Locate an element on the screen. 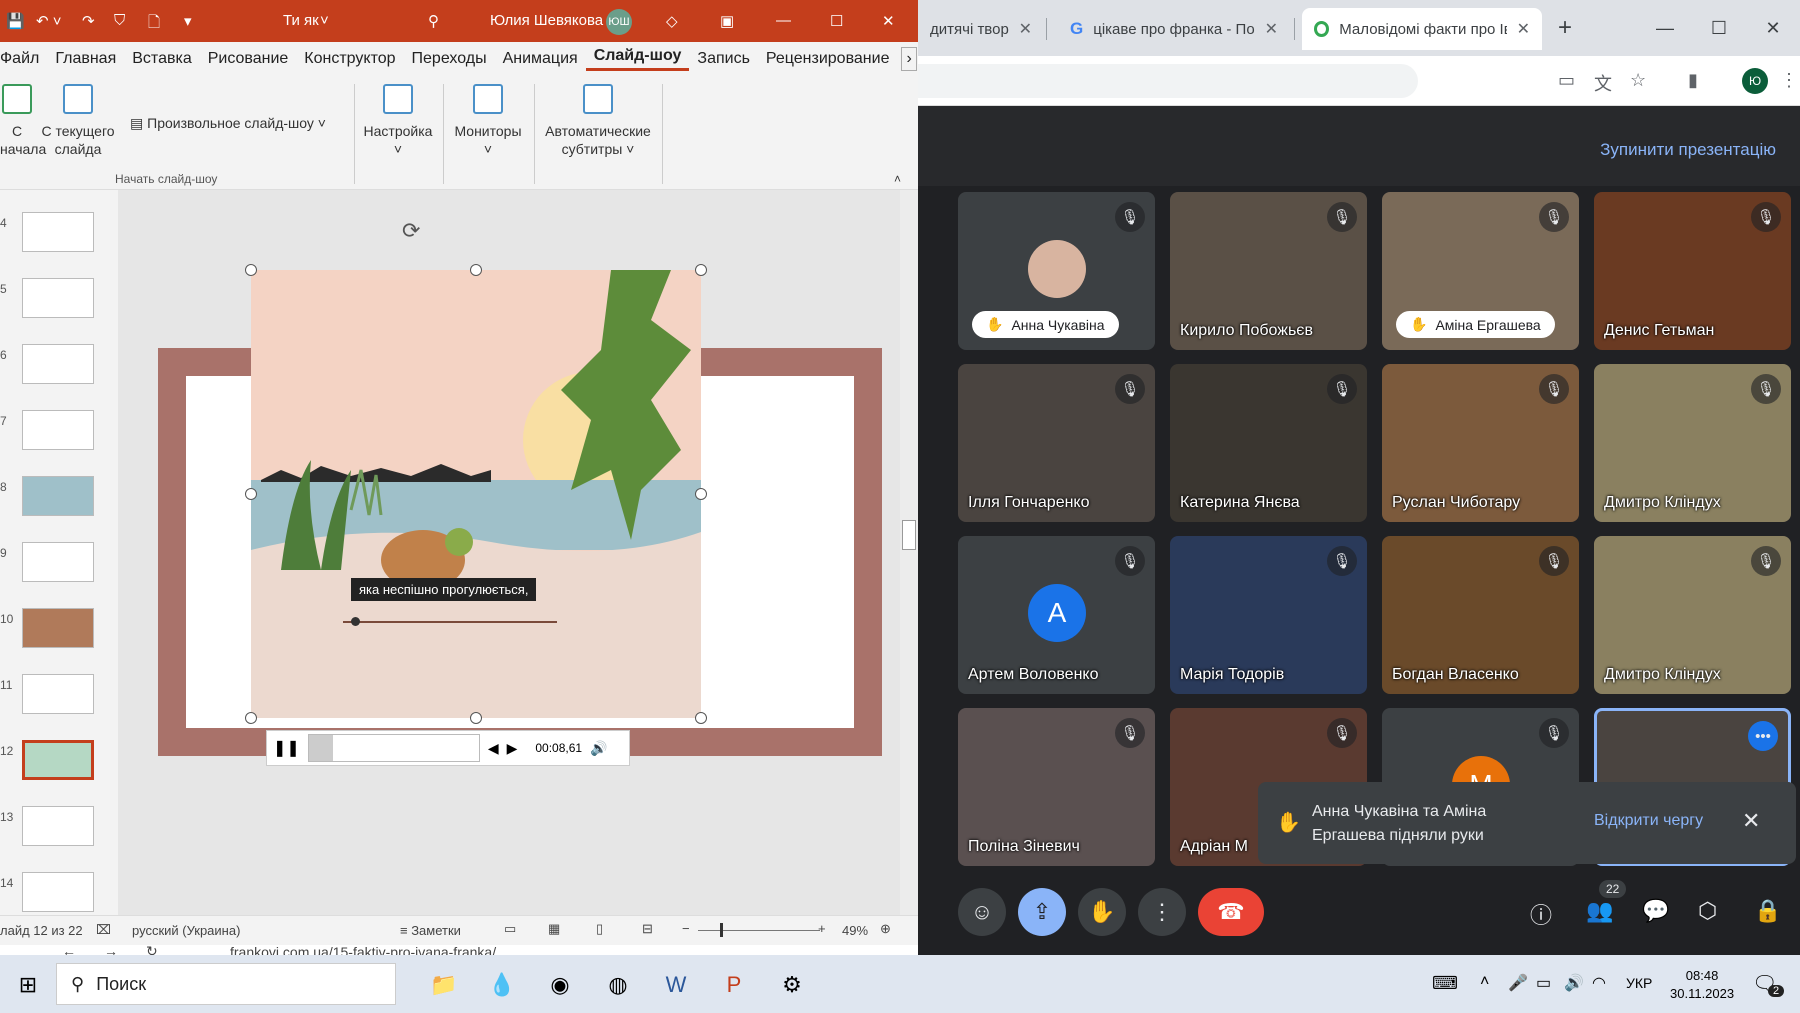 The width and height of the screenshot is (1800, 1013). ribbon-display-icon: ▣ is located at coordinates (727, 21).